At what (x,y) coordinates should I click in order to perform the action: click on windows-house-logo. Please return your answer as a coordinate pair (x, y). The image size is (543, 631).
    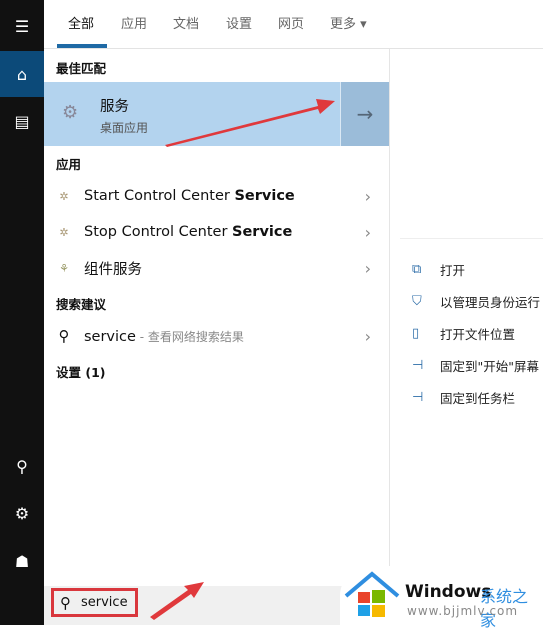
    Looking at the image, I should click on (372, 594).